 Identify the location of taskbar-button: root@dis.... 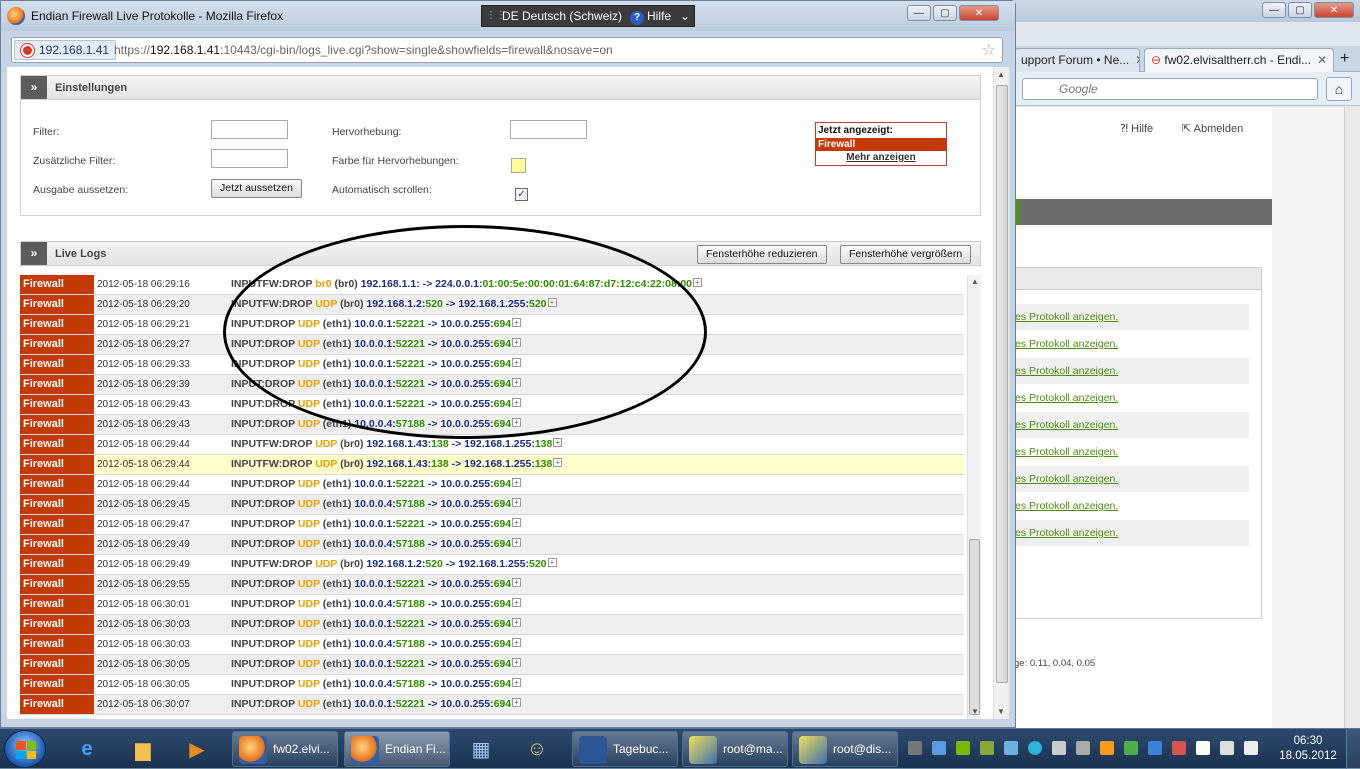
(845, 749).